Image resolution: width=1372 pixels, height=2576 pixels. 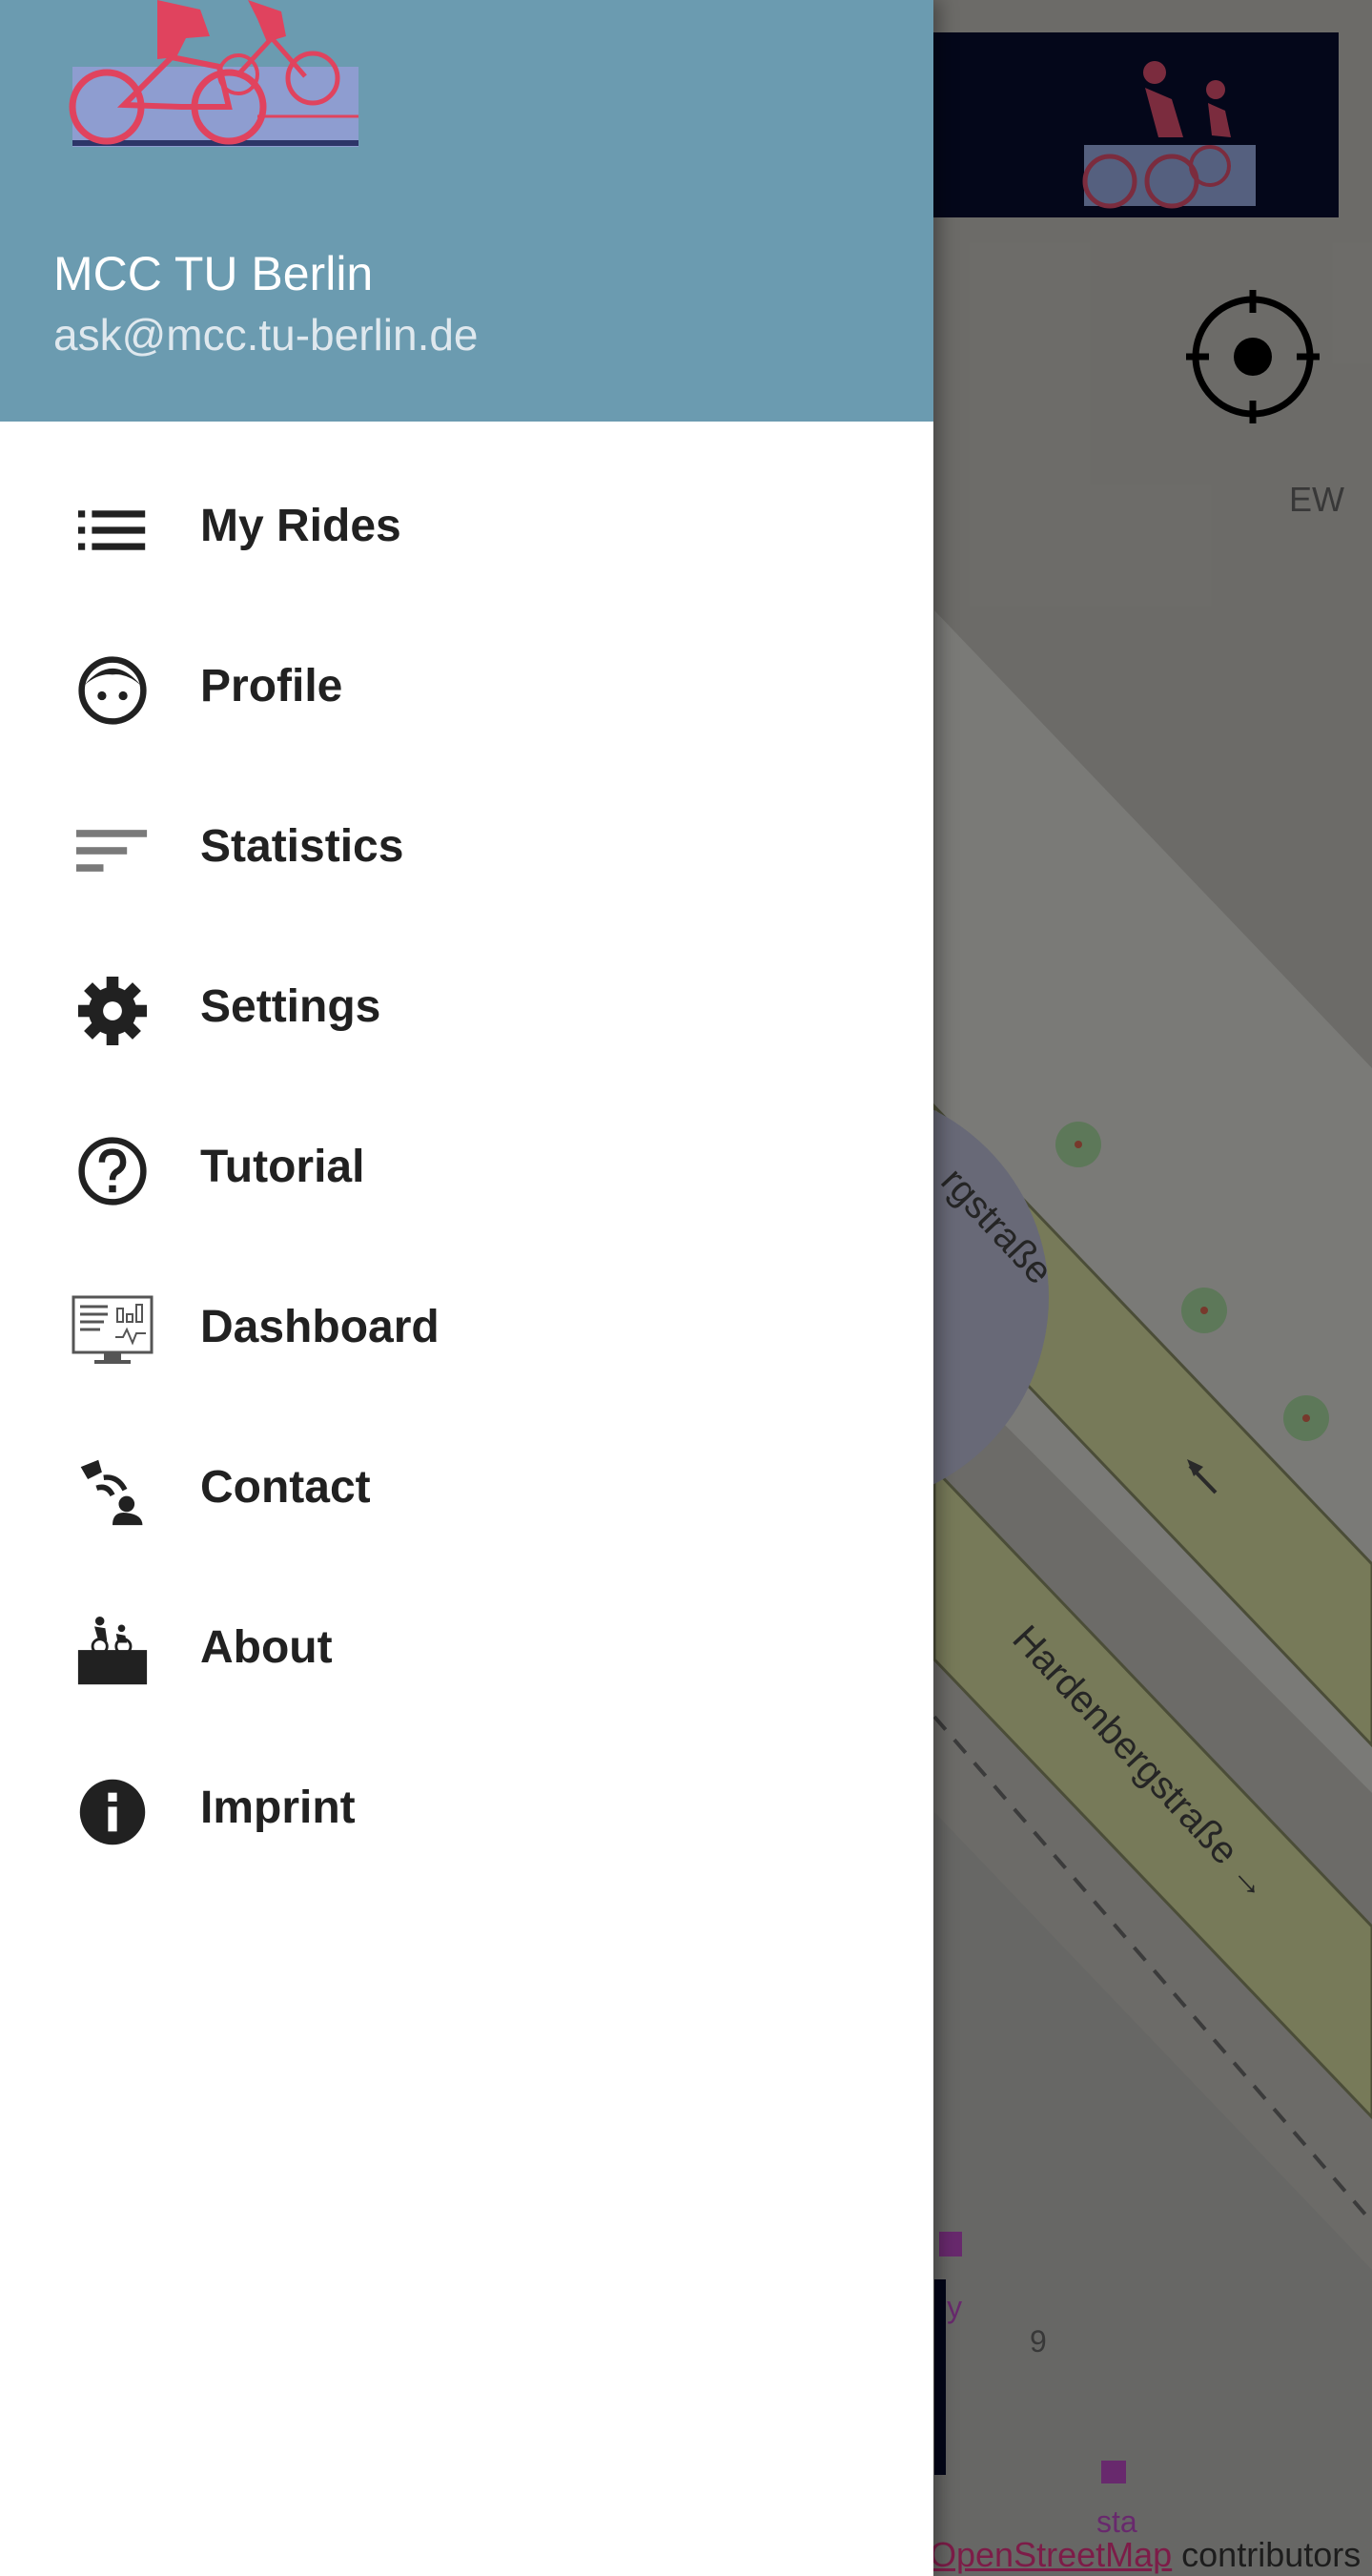 I want to click on gear-icon, so click(x=112, y=1011).